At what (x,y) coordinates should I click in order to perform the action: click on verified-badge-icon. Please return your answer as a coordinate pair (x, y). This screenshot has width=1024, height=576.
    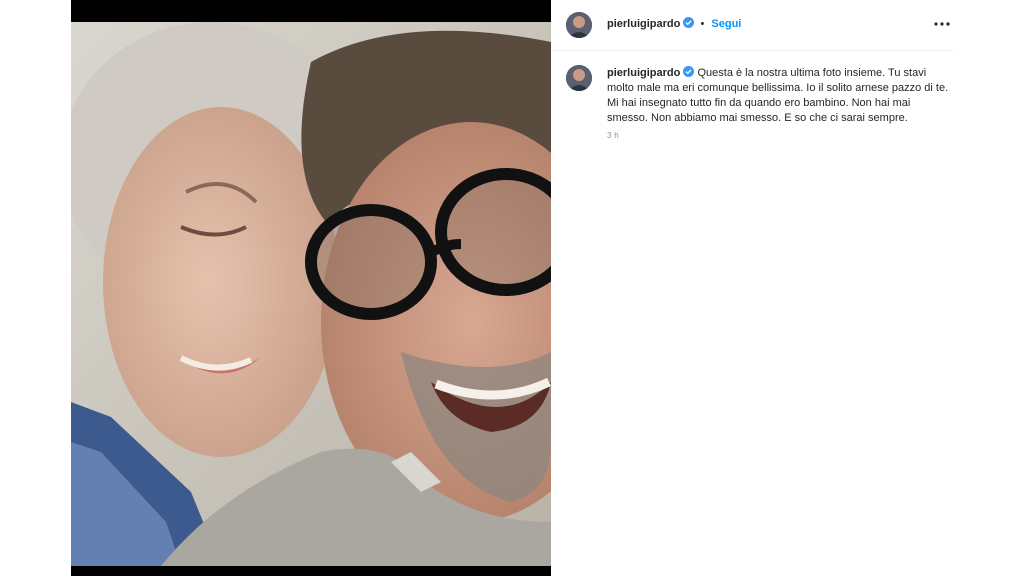
    Looking at the image, I should click on (689, 22).